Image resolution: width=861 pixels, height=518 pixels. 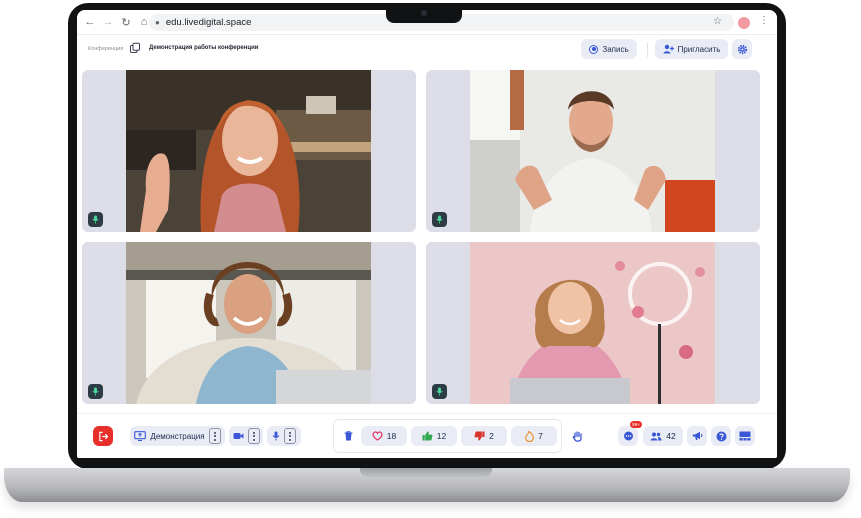 What do you see at coordinates (208, 22) in the screenshot?
I see `url-text: edu.livedigital.space` at bounding box center [208, 22].